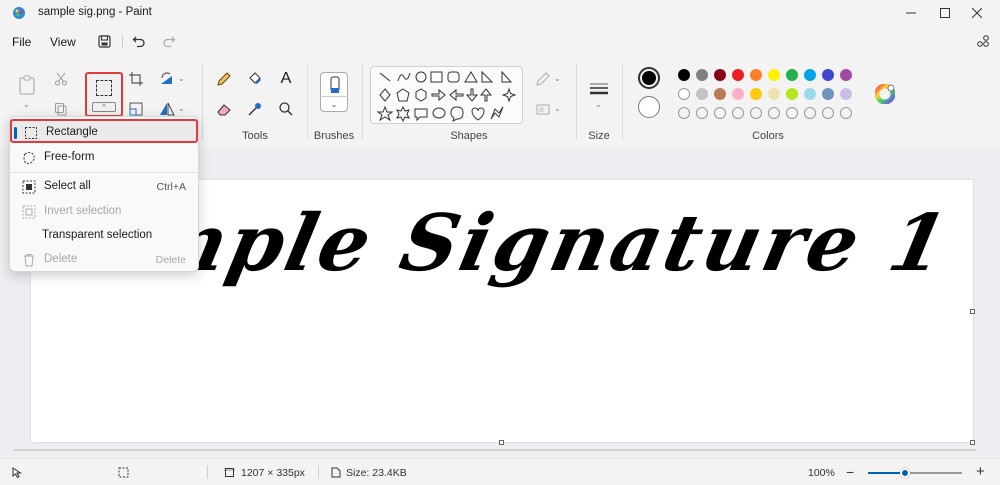 Image resolution: width=1000 pixels, height=485 pixels. Describe the element at coordinates (983, 41) in the screenshot. I see `share-button` at that location.